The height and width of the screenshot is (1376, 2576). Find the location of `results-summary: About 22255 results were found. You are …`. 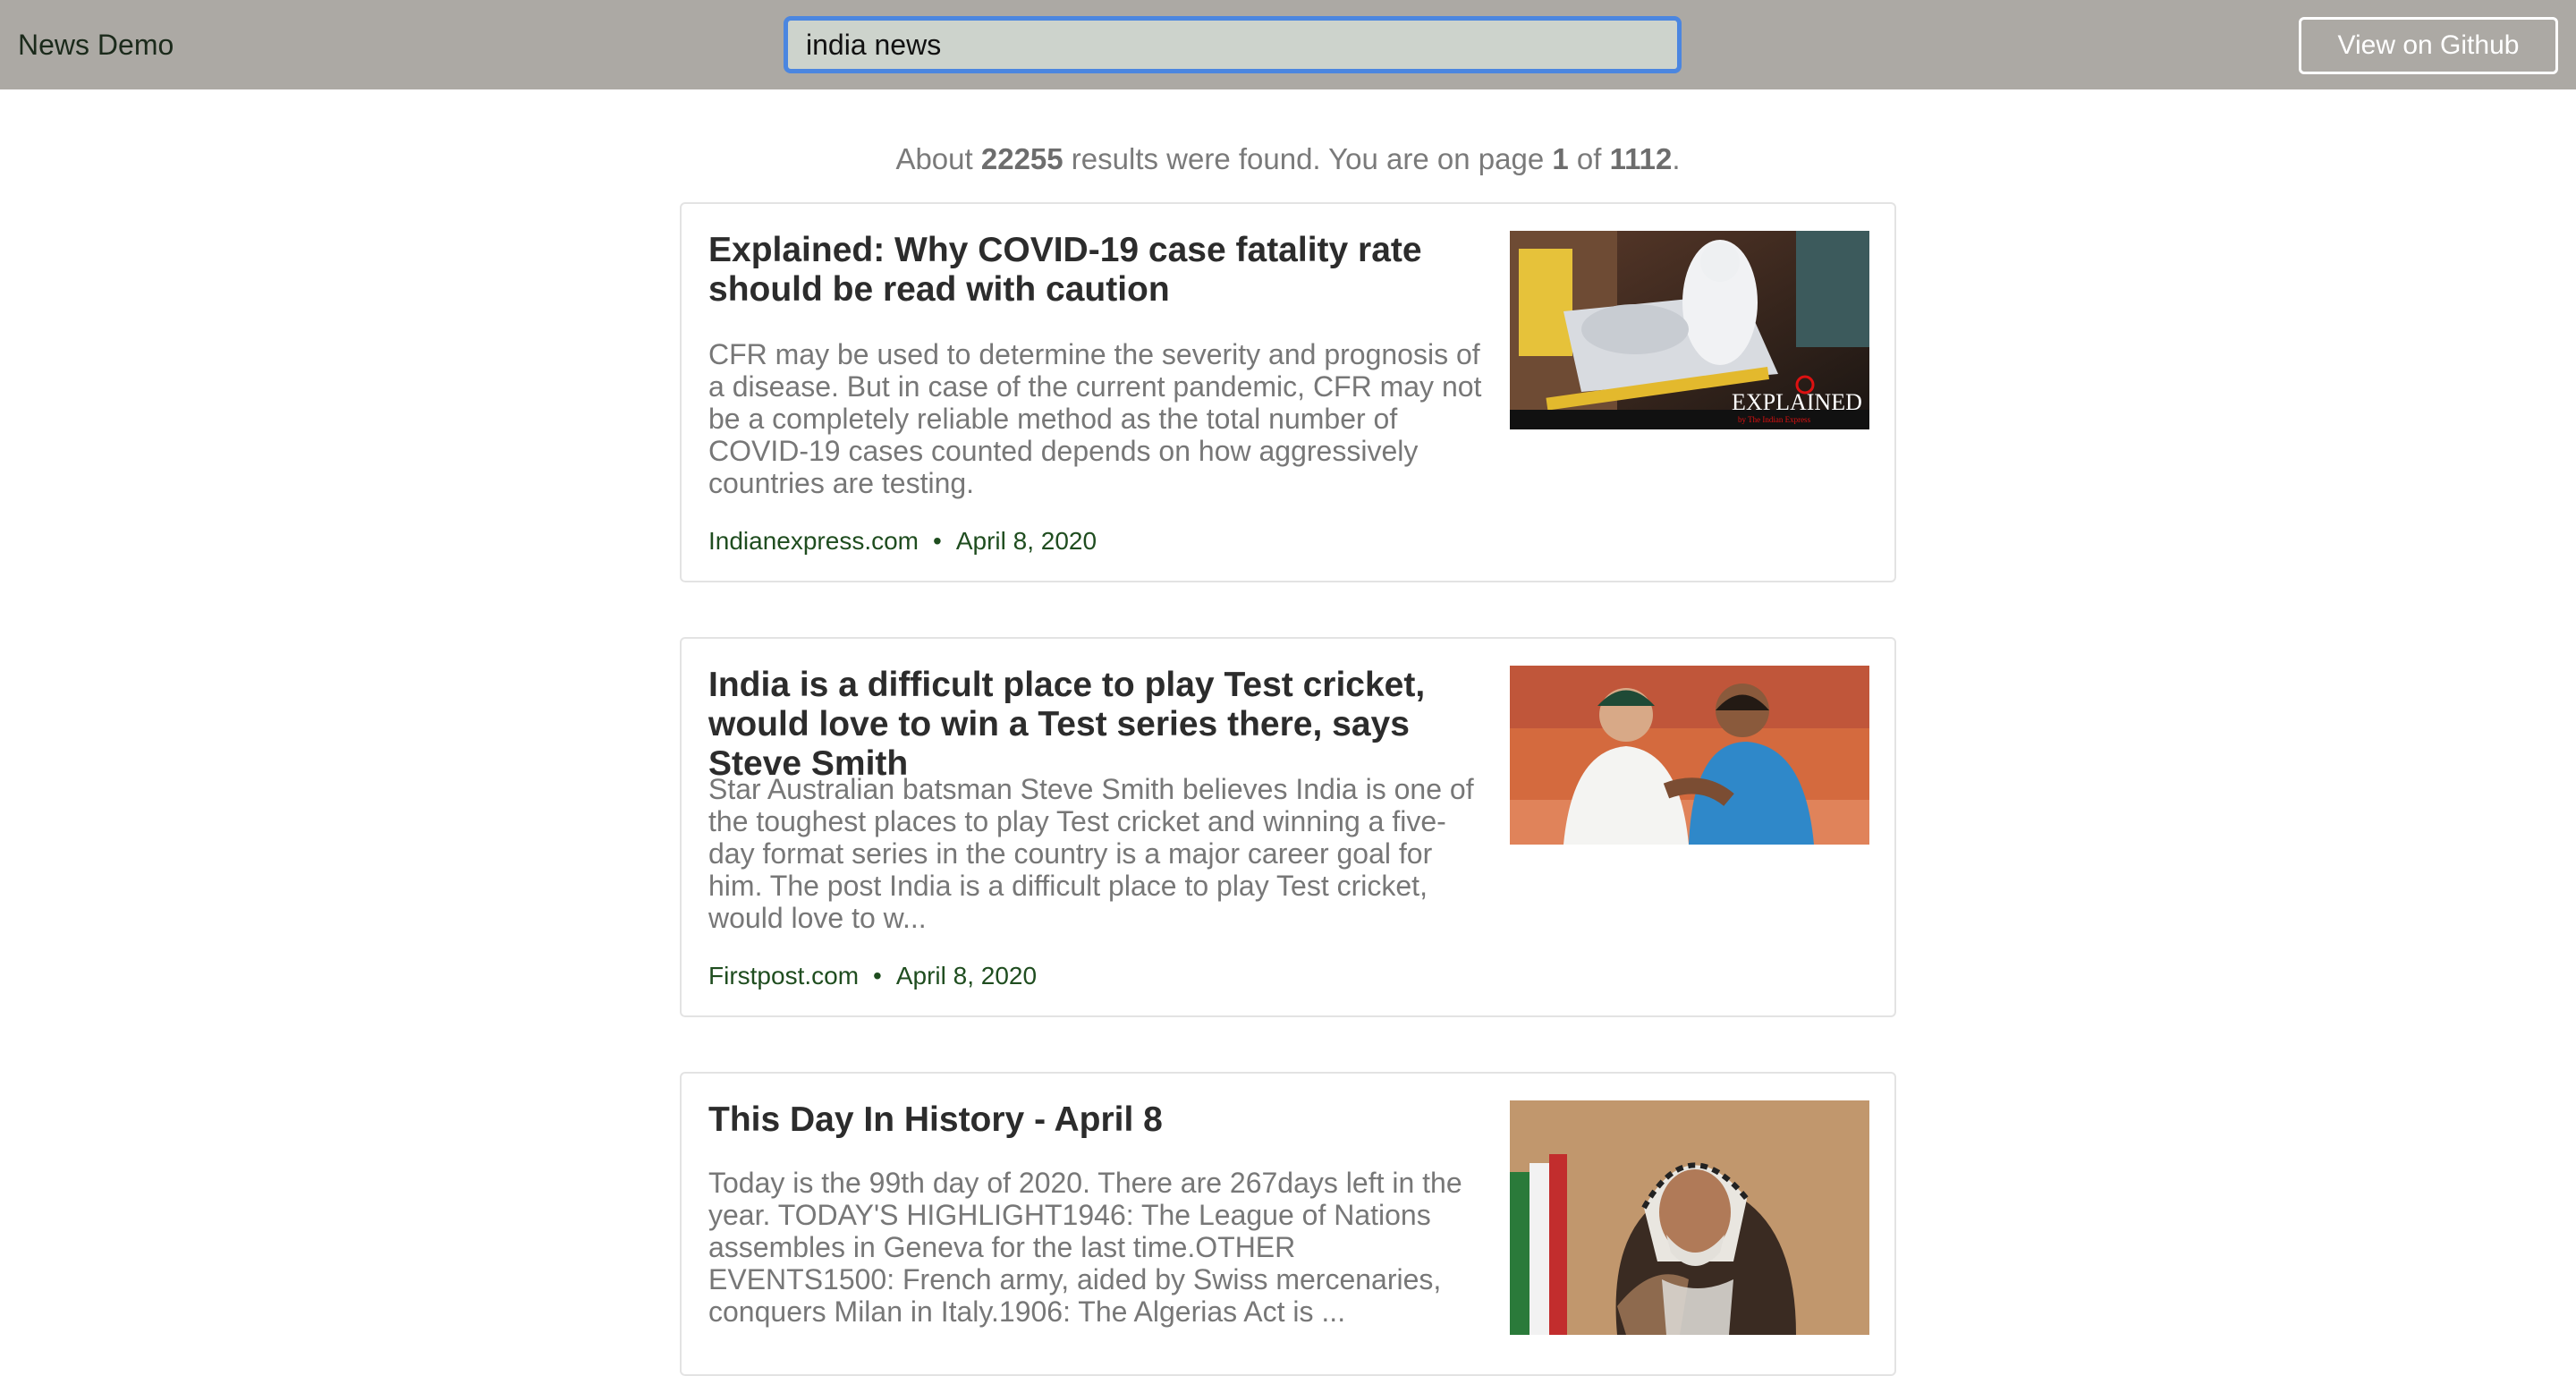

results-summary: About 22255 results were found. You are … is located at coordinates (1288, 160).